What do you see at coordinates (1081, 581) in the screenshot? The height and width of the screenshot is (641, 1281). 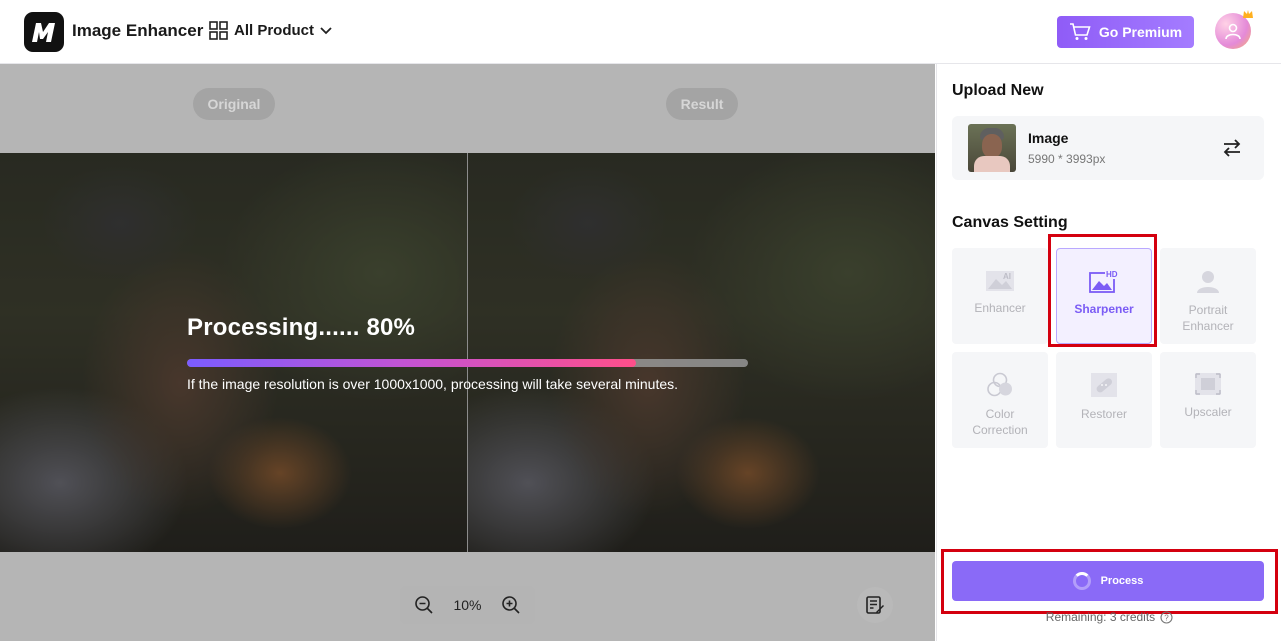 I see `loading-spinner-icon` at bounding box center [1081, 581].